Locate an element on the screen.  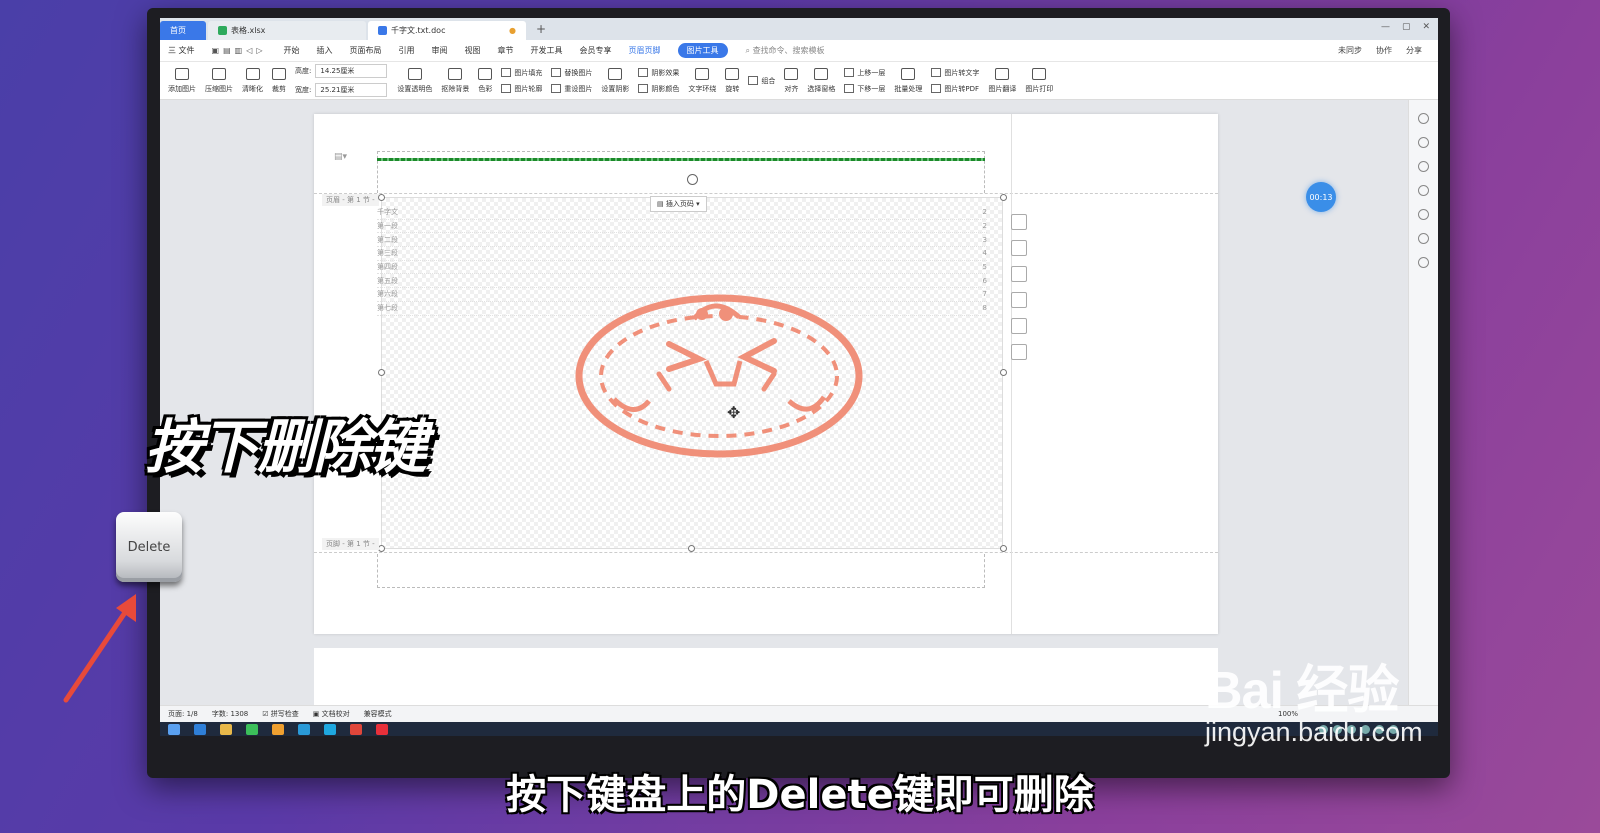
menu-insert: 插入 is located at coordinates (325, 50).